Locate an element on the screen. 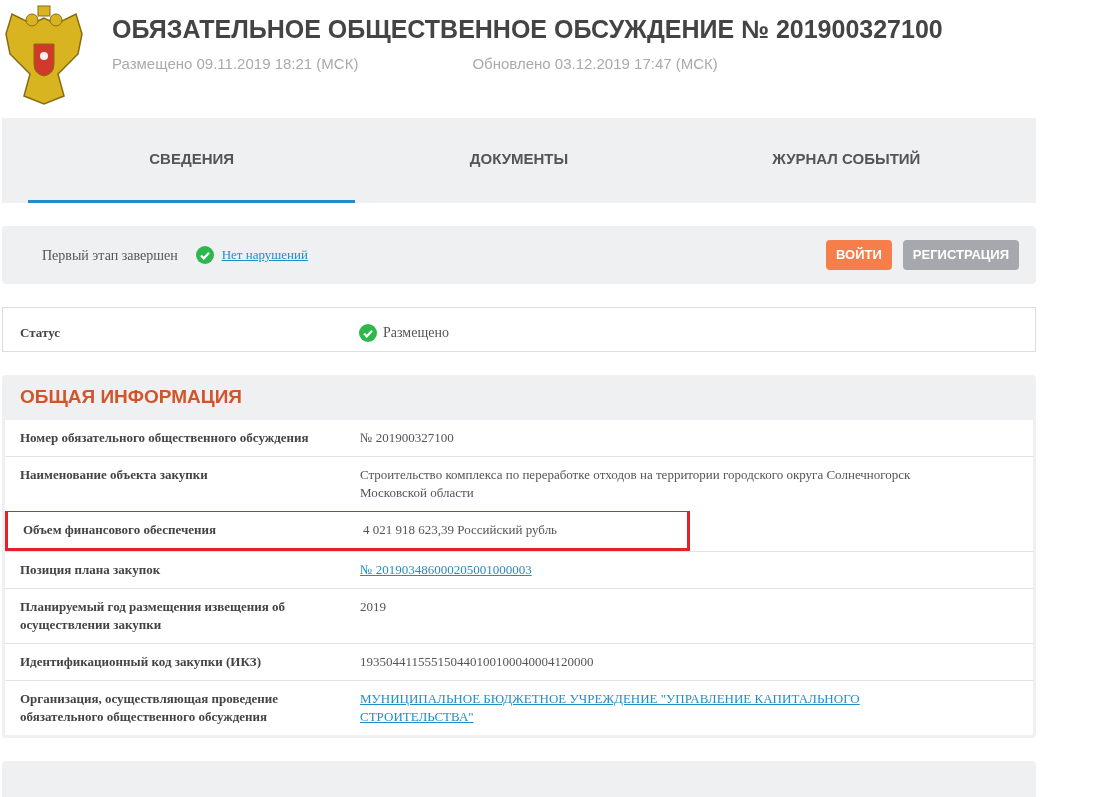  login-button: ВОЙТИ is located at coordinates (859, 255).